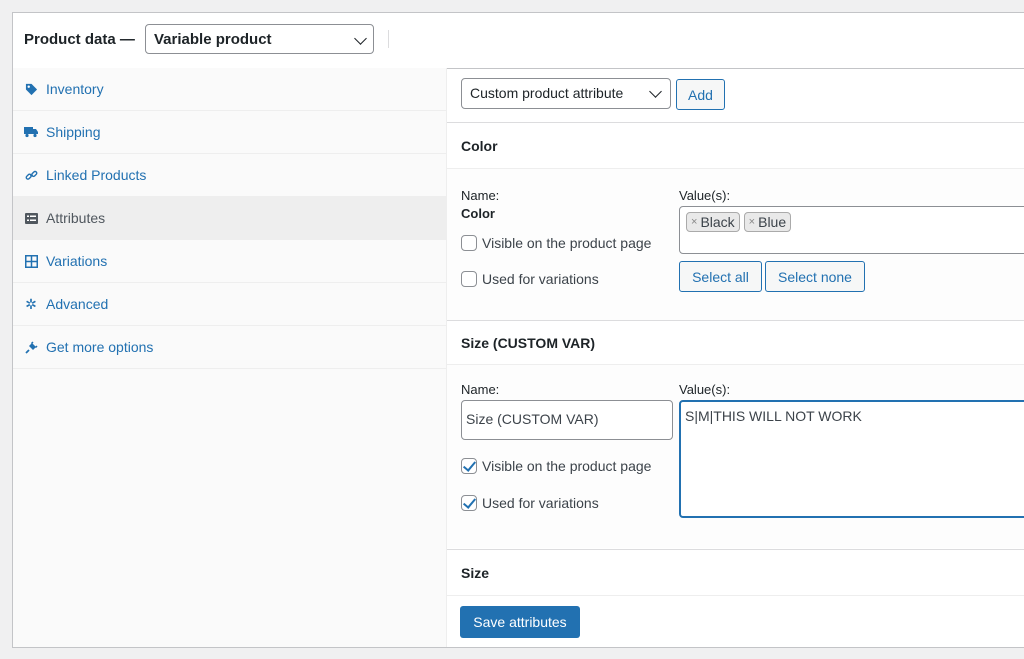 Image resolution: width=1024 pixels, height=659 pixels. What do you see at coordinates (851, 230) in the screenshot?
I see `values-multiselect: × Black × Blue` at bounding box center [851, 230].